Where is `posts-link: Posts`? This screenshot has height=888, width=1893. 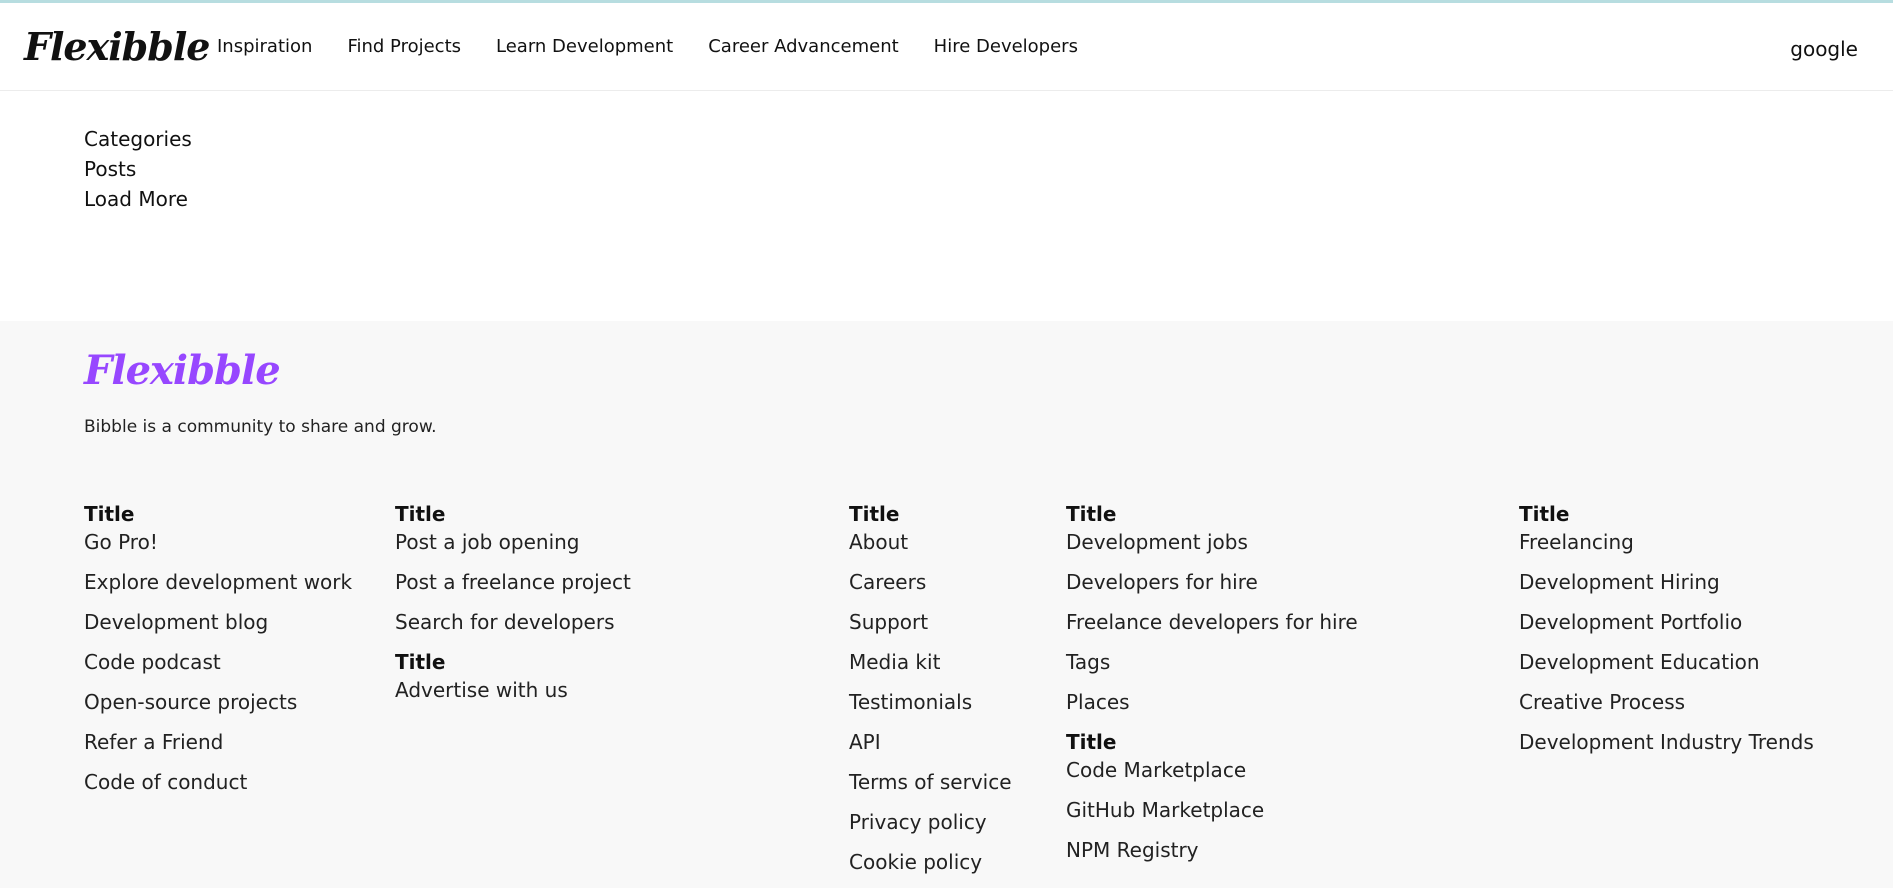
posts-link: Posts is located at coordinates (988, 169).